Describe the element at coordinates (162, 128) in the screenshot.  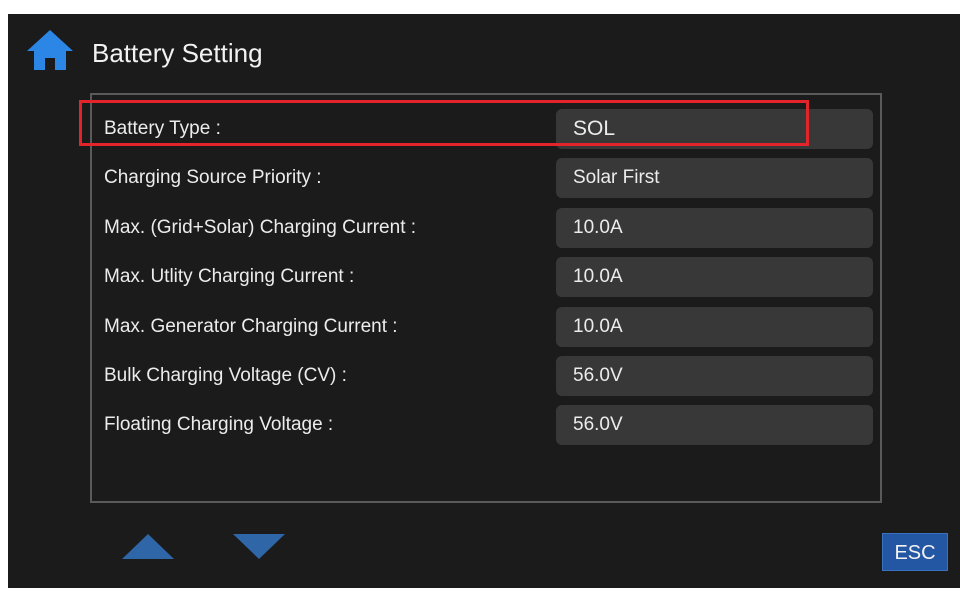
I see `setting-label: Battery Type :` at that location.